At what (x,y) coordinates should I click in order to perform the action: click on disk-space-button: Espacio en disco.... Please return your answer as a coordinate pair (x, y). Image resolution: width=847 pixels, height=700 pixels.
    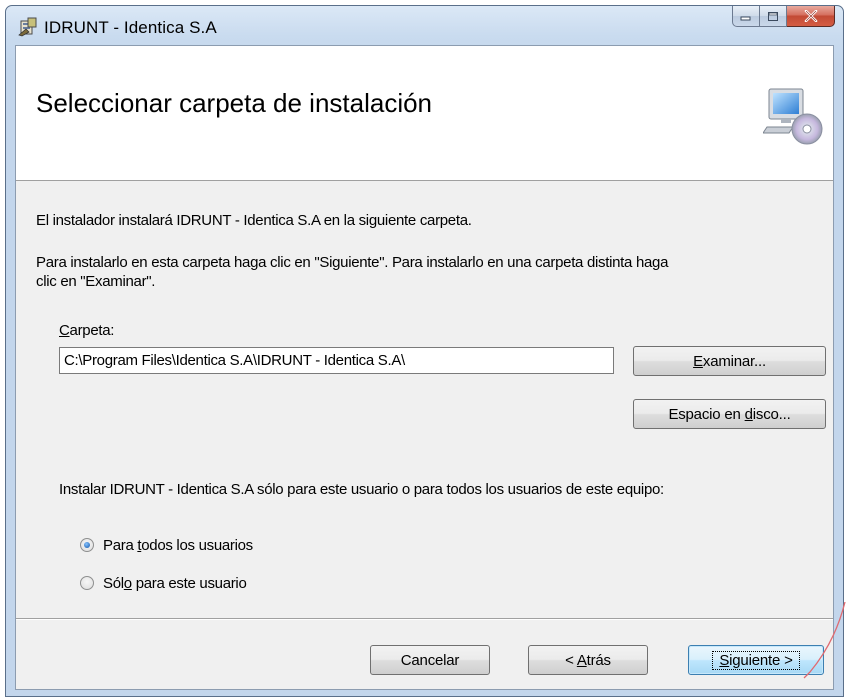
    Looking at the image, I should click on (729, 414).